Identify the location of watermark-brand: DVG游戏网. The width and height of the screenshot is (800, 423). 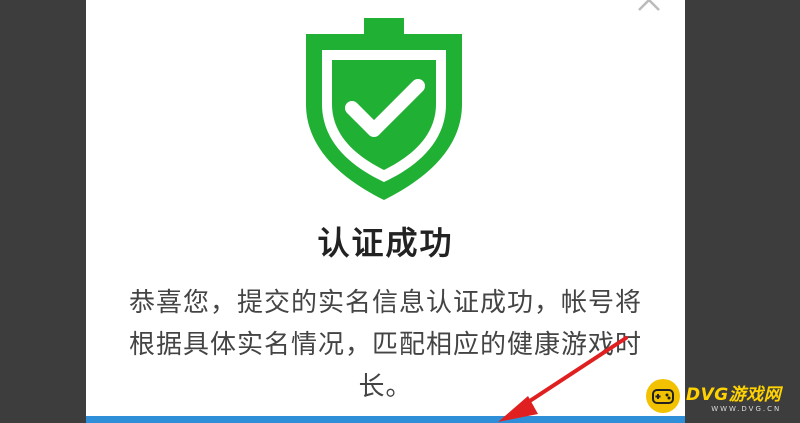
(734, 394).